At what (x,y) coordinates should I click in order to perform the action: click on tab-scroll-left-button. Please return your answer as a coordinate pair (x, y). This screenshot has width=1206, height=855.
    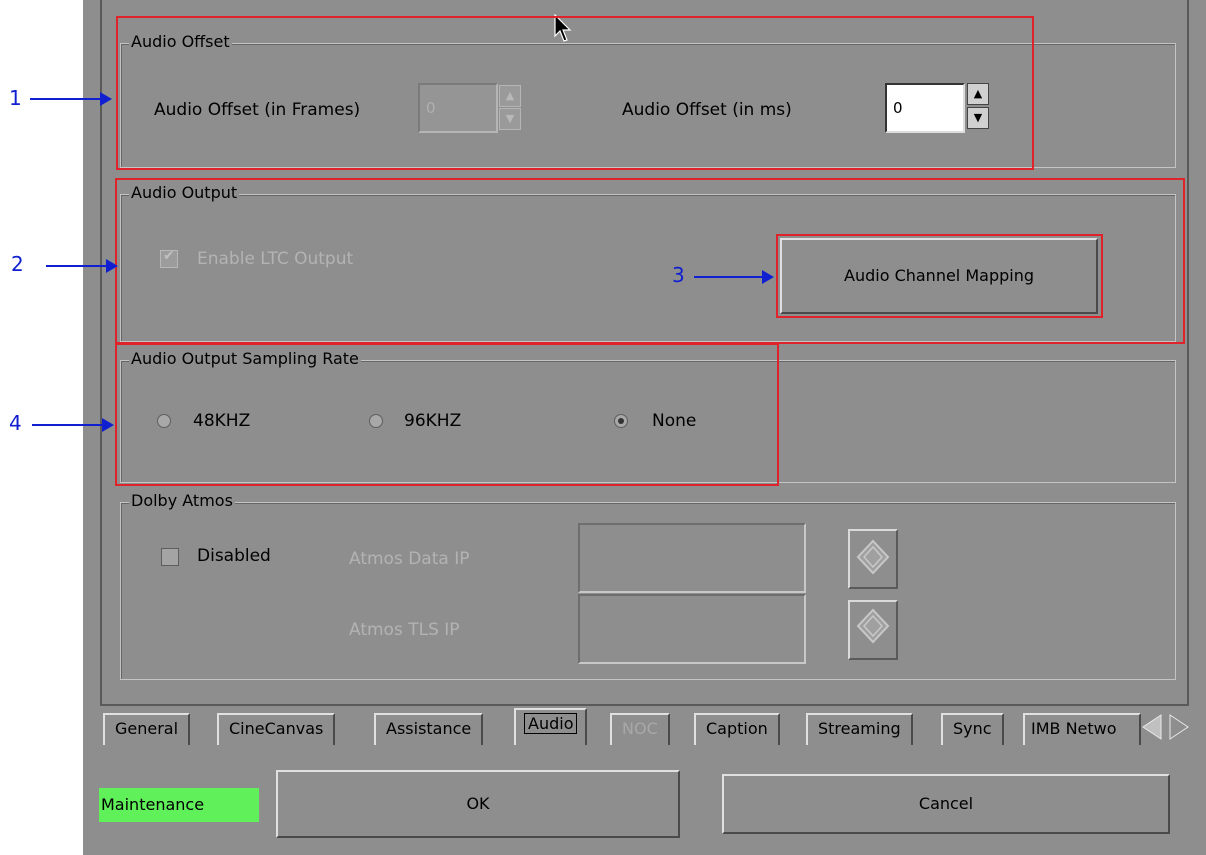
    Looking at the image, I should click on (1152, 727).